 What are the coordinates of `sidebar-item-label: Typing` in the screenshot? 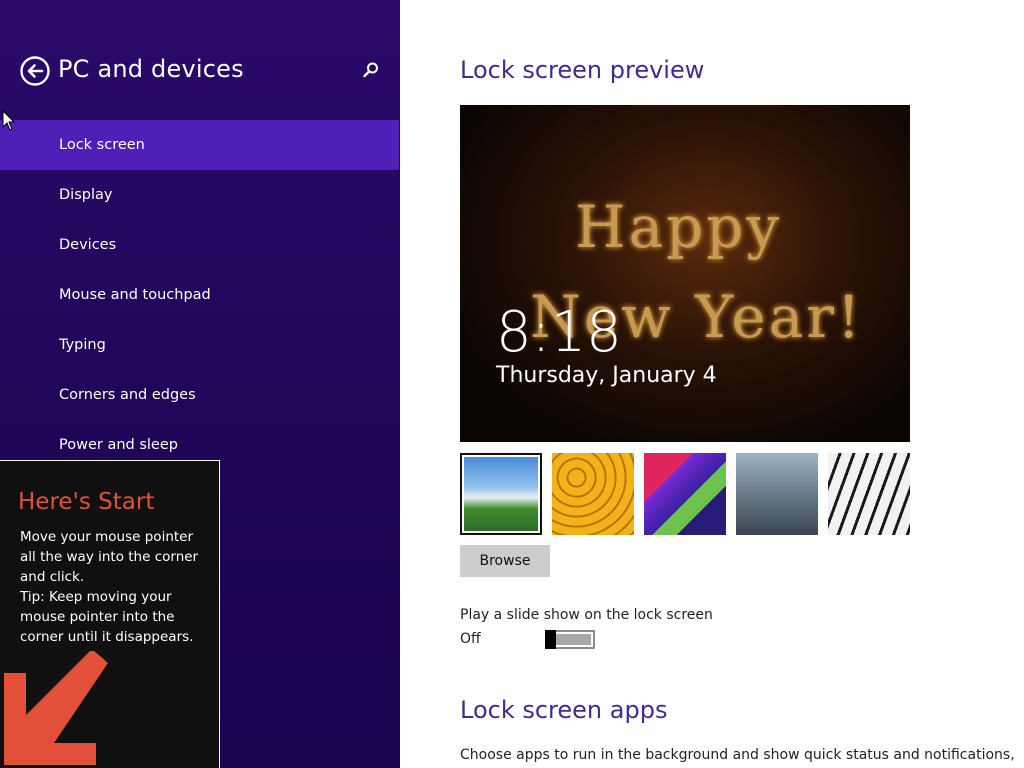 It's located at (82, 345).